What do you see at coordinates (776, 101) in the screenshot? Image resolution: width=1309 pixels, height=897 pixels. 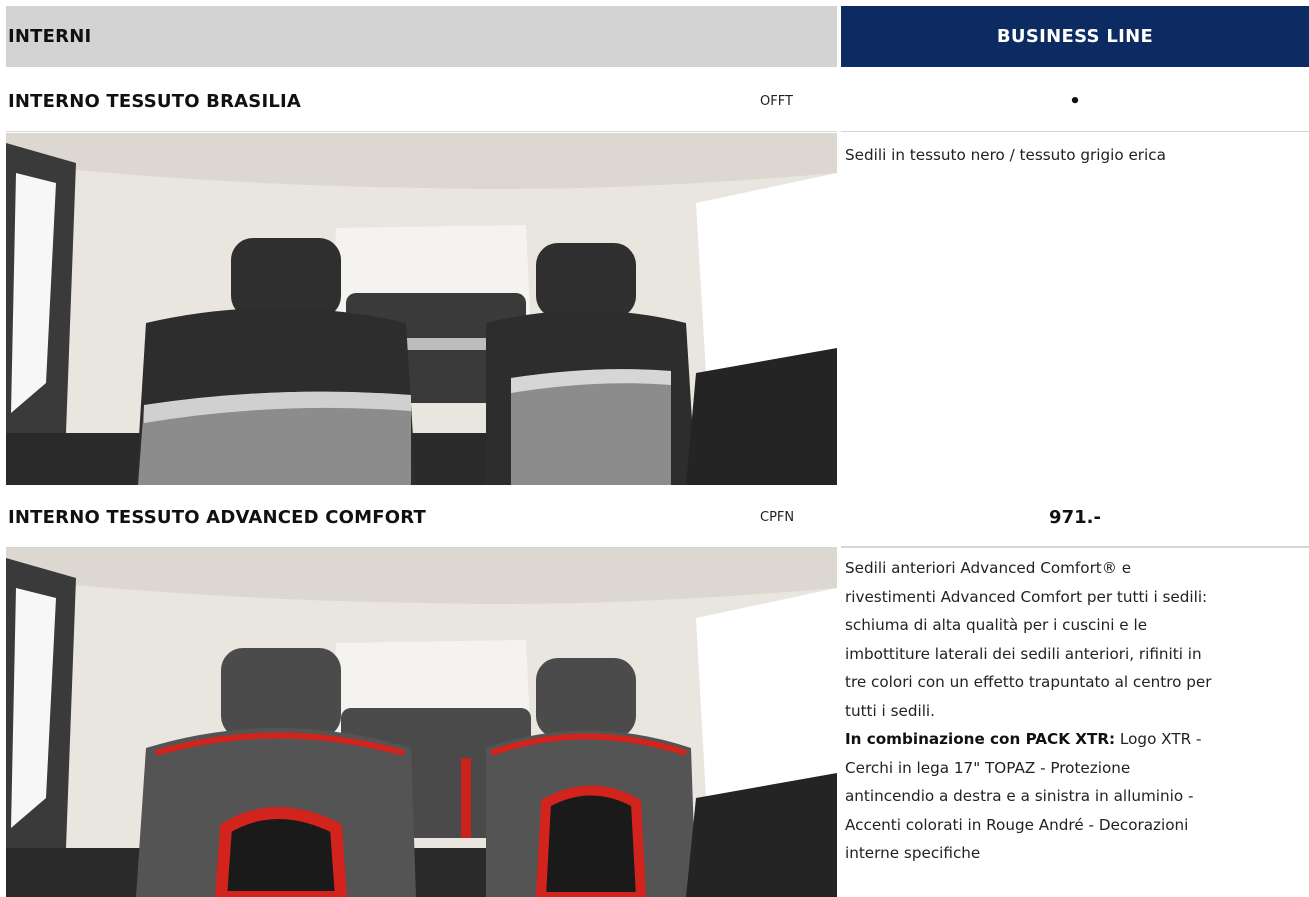 I see `option-code: OFFT` at bounding box center [776, 101].